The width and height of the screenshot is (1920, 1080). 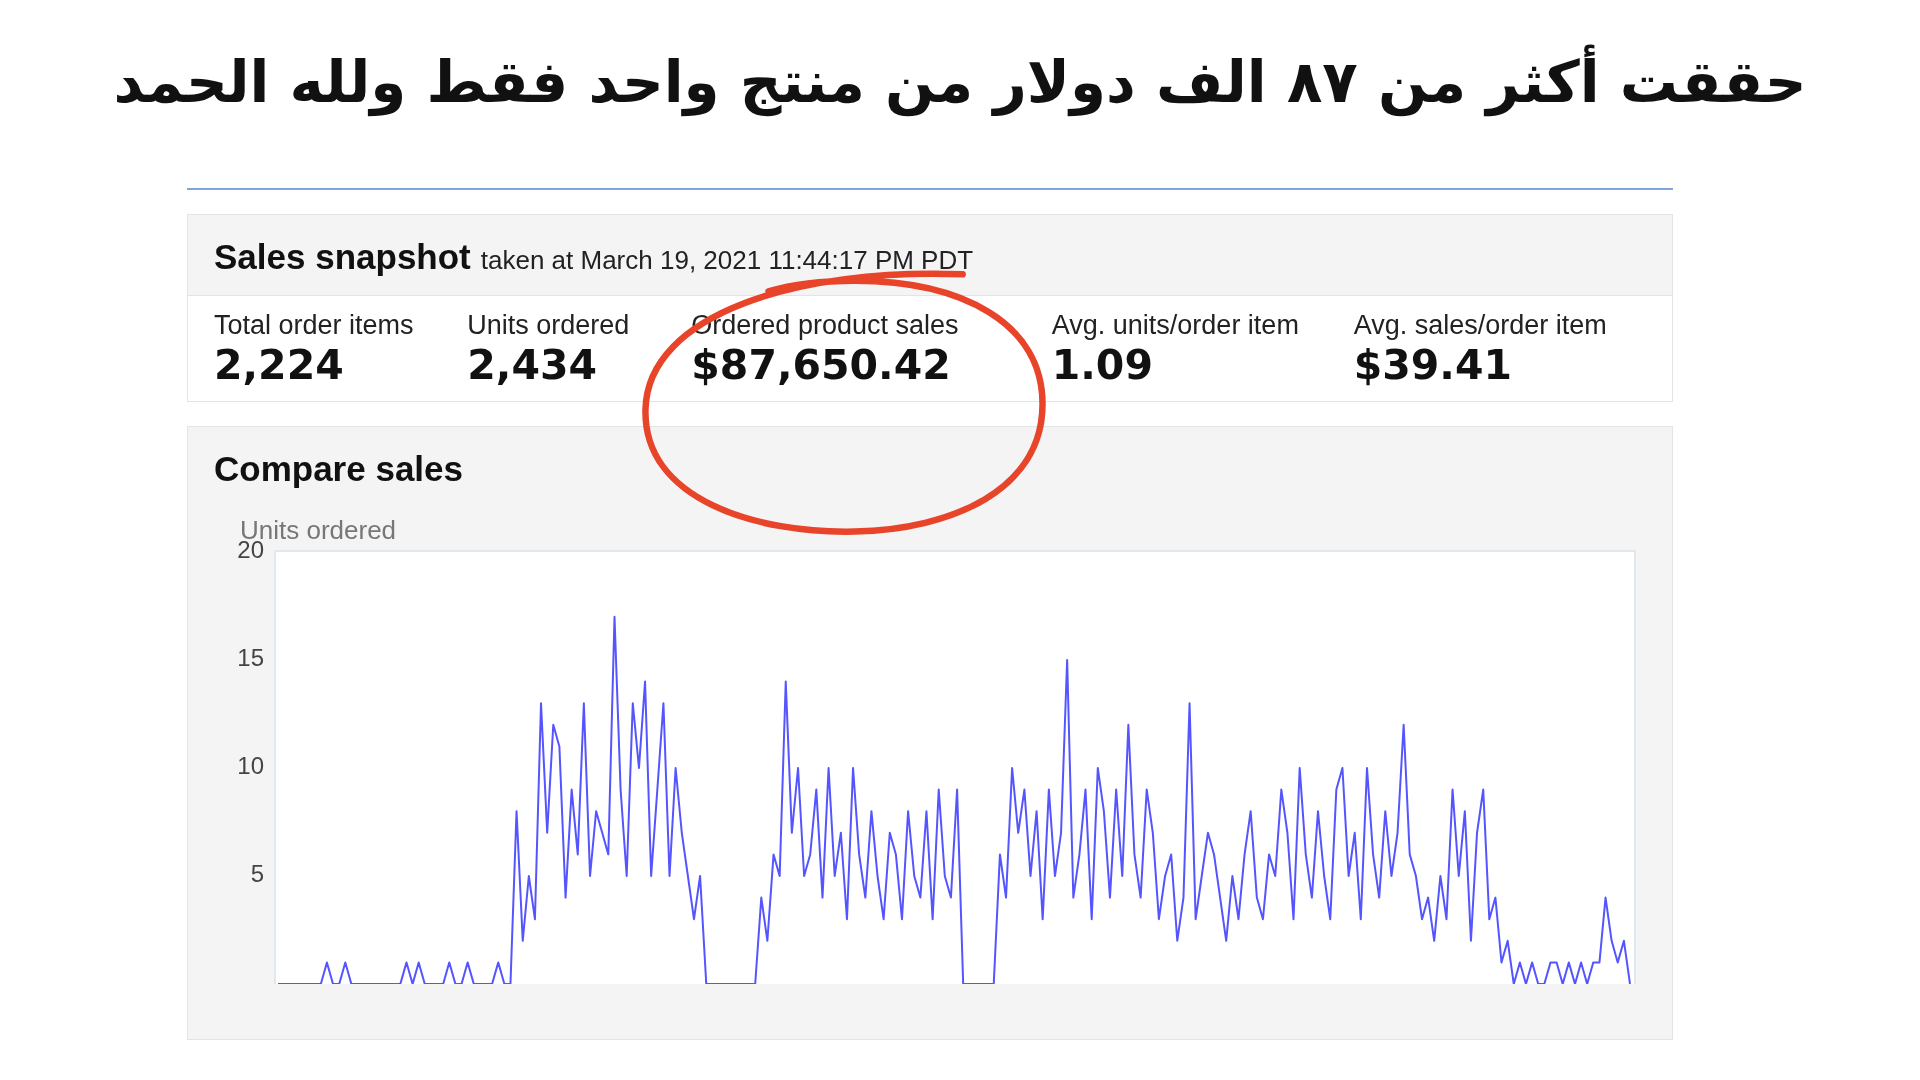 I want to click on timestamp: taken at March 19, 2021 11:44:17 PM PDT, so click(x=727, y=260).